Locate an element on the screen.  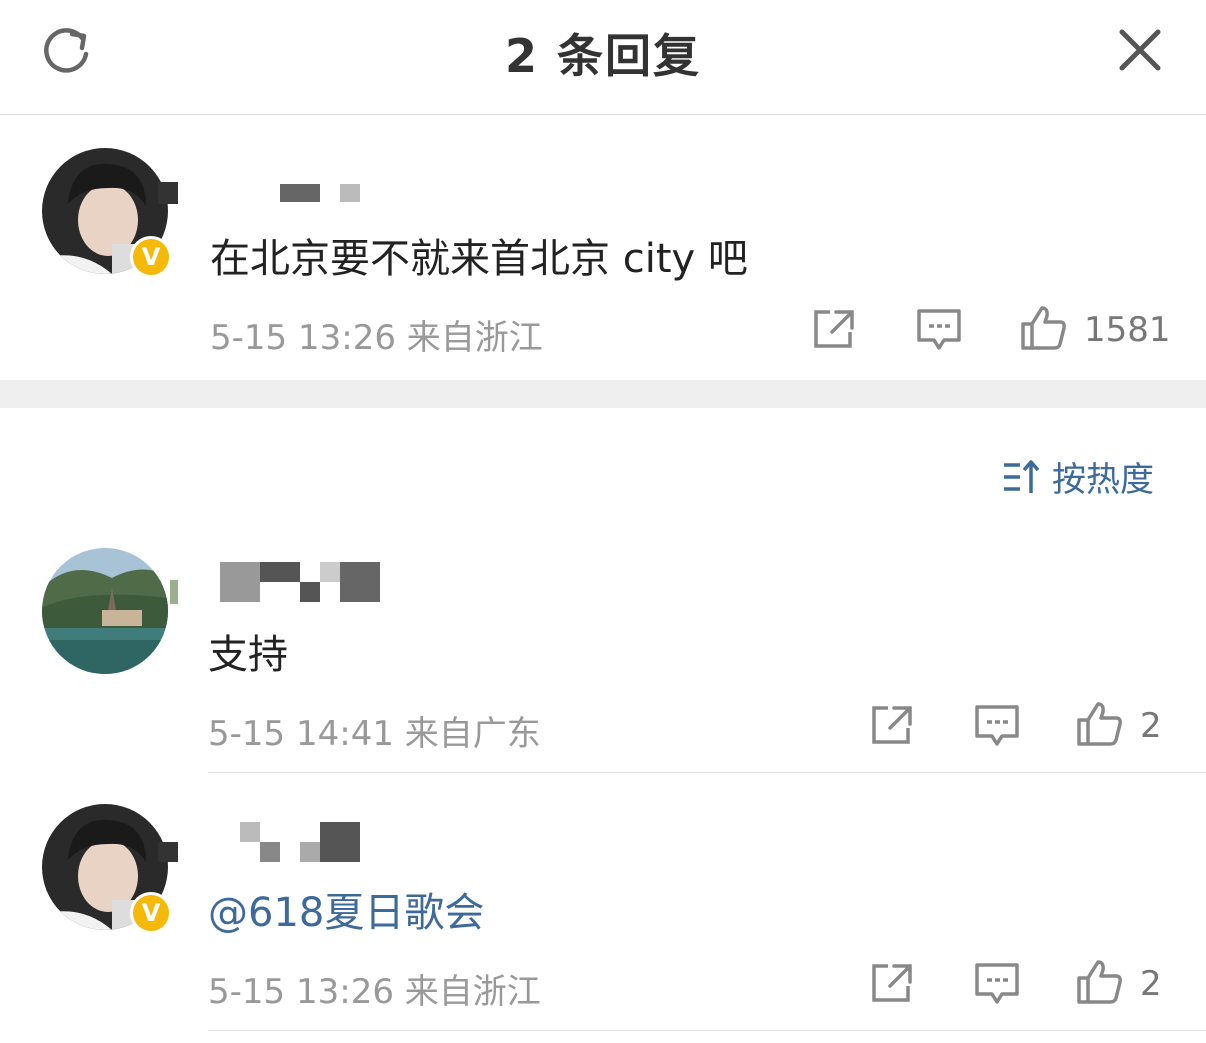
reply-time: 5-15 14:41 is located at coordinates (301, 734).